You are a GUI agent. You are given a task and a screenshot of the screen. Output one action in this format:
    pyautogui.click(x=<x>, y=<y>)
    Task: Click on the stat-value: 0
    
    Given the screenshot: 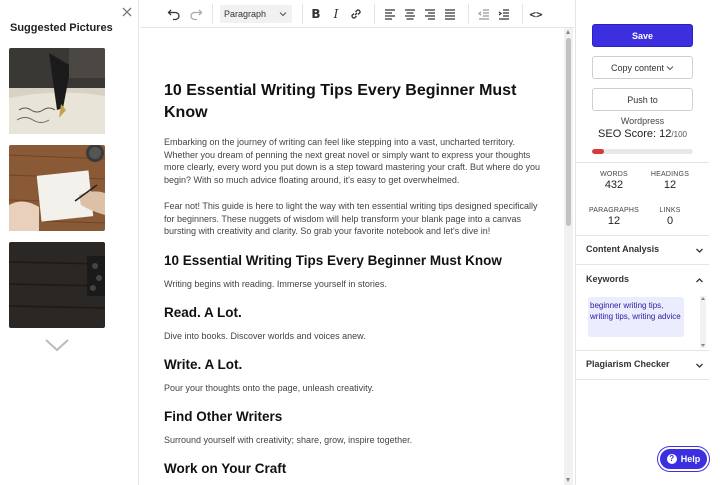 What is the action you would take?
    pyautogui.click(x=670, y=221)
    